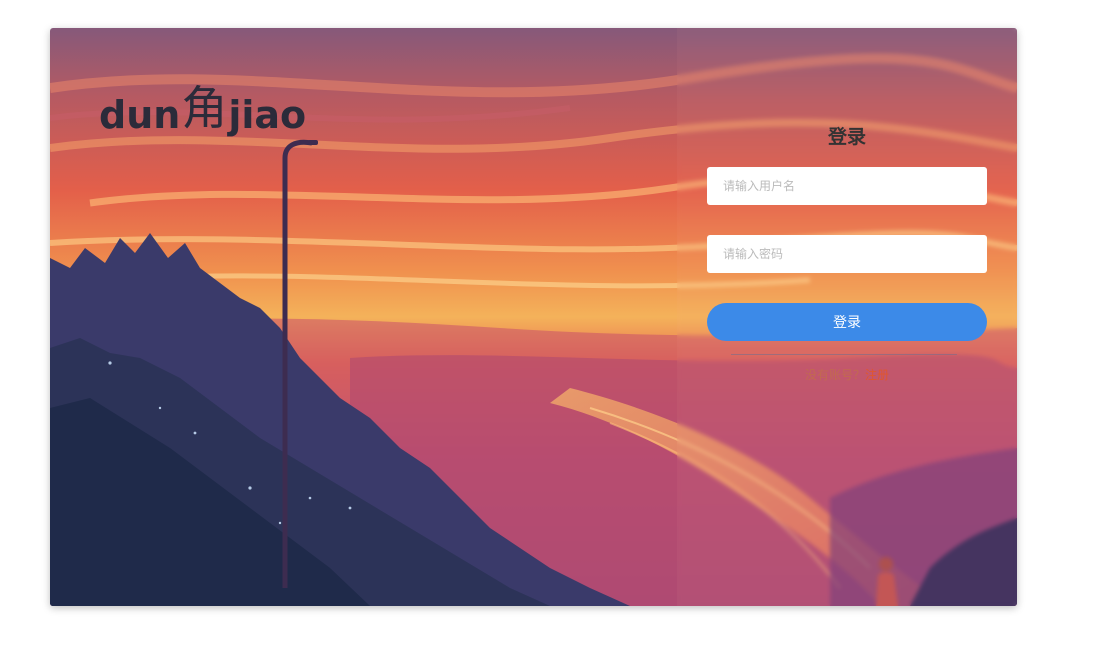 This screenshot has height=668, width=1100. What do you see at coordinates (847, 322) in the screenshot?
I see `login-button: 登录` at bounding box center [847, 322].